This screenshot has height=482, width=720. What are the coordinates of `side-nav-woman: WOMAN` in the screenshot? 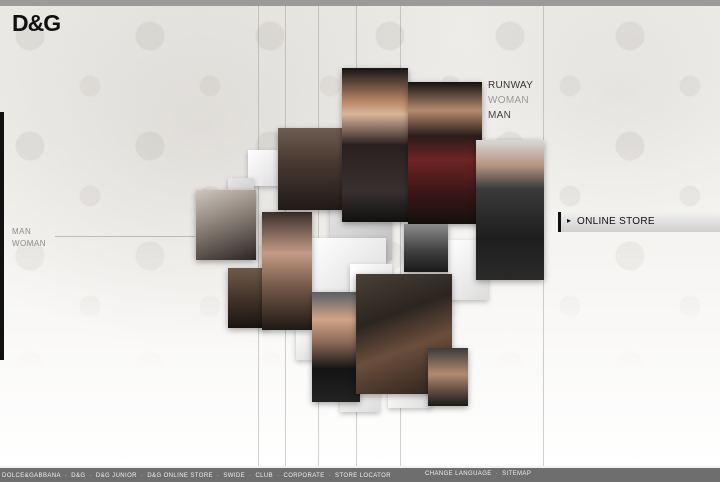 It's located at (29, 244).